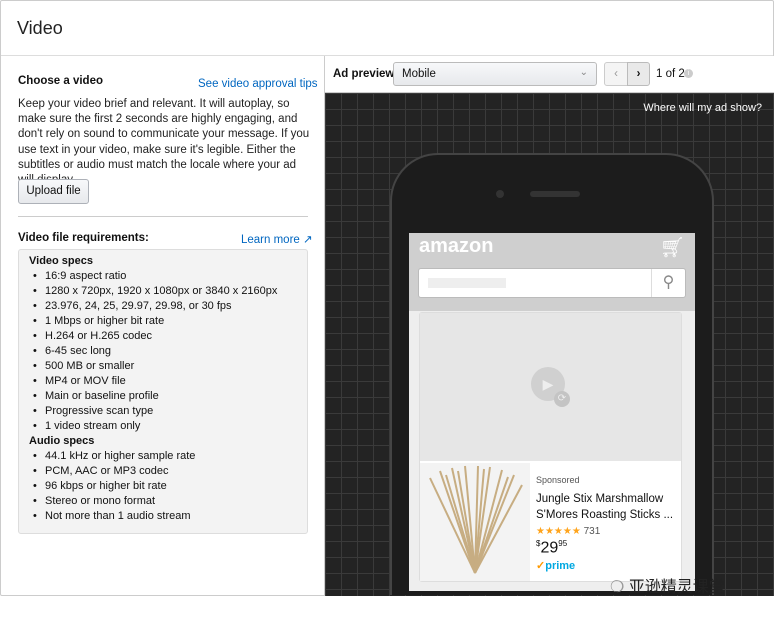  What do you see at coordinates (672, 248) in the screenshot?
I see `cart-icon: 🛒︎` at bounding box center [672, 248].